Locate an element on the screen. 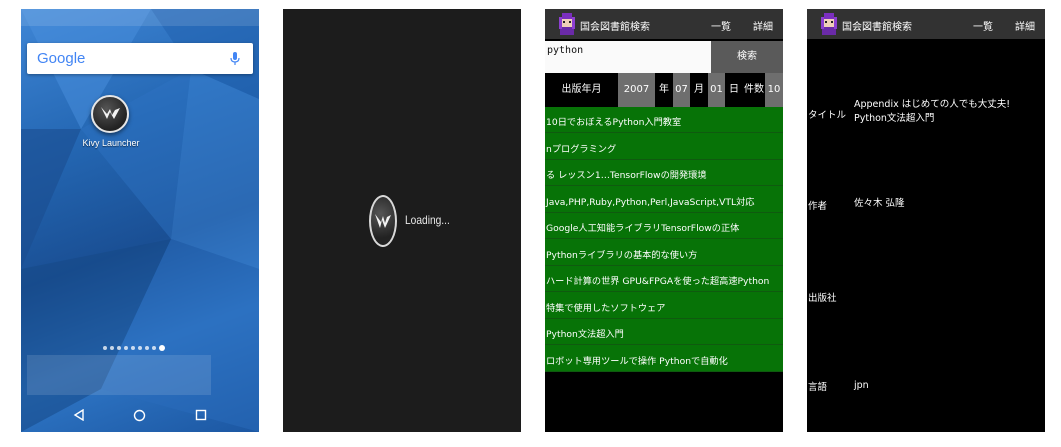  search-input is located at coordinates (628, 57).